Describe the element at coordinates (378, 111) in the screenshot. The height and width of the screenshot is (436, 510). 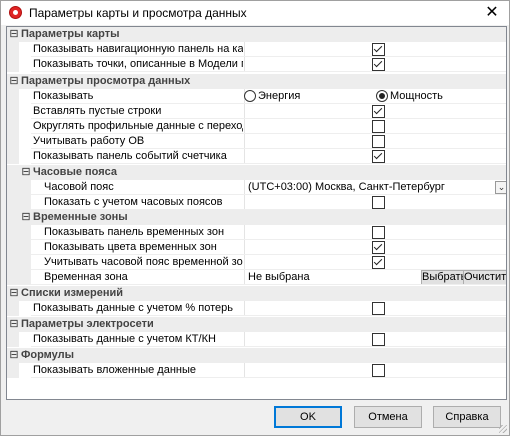
I see `insert-empty-checkbox` at that location.